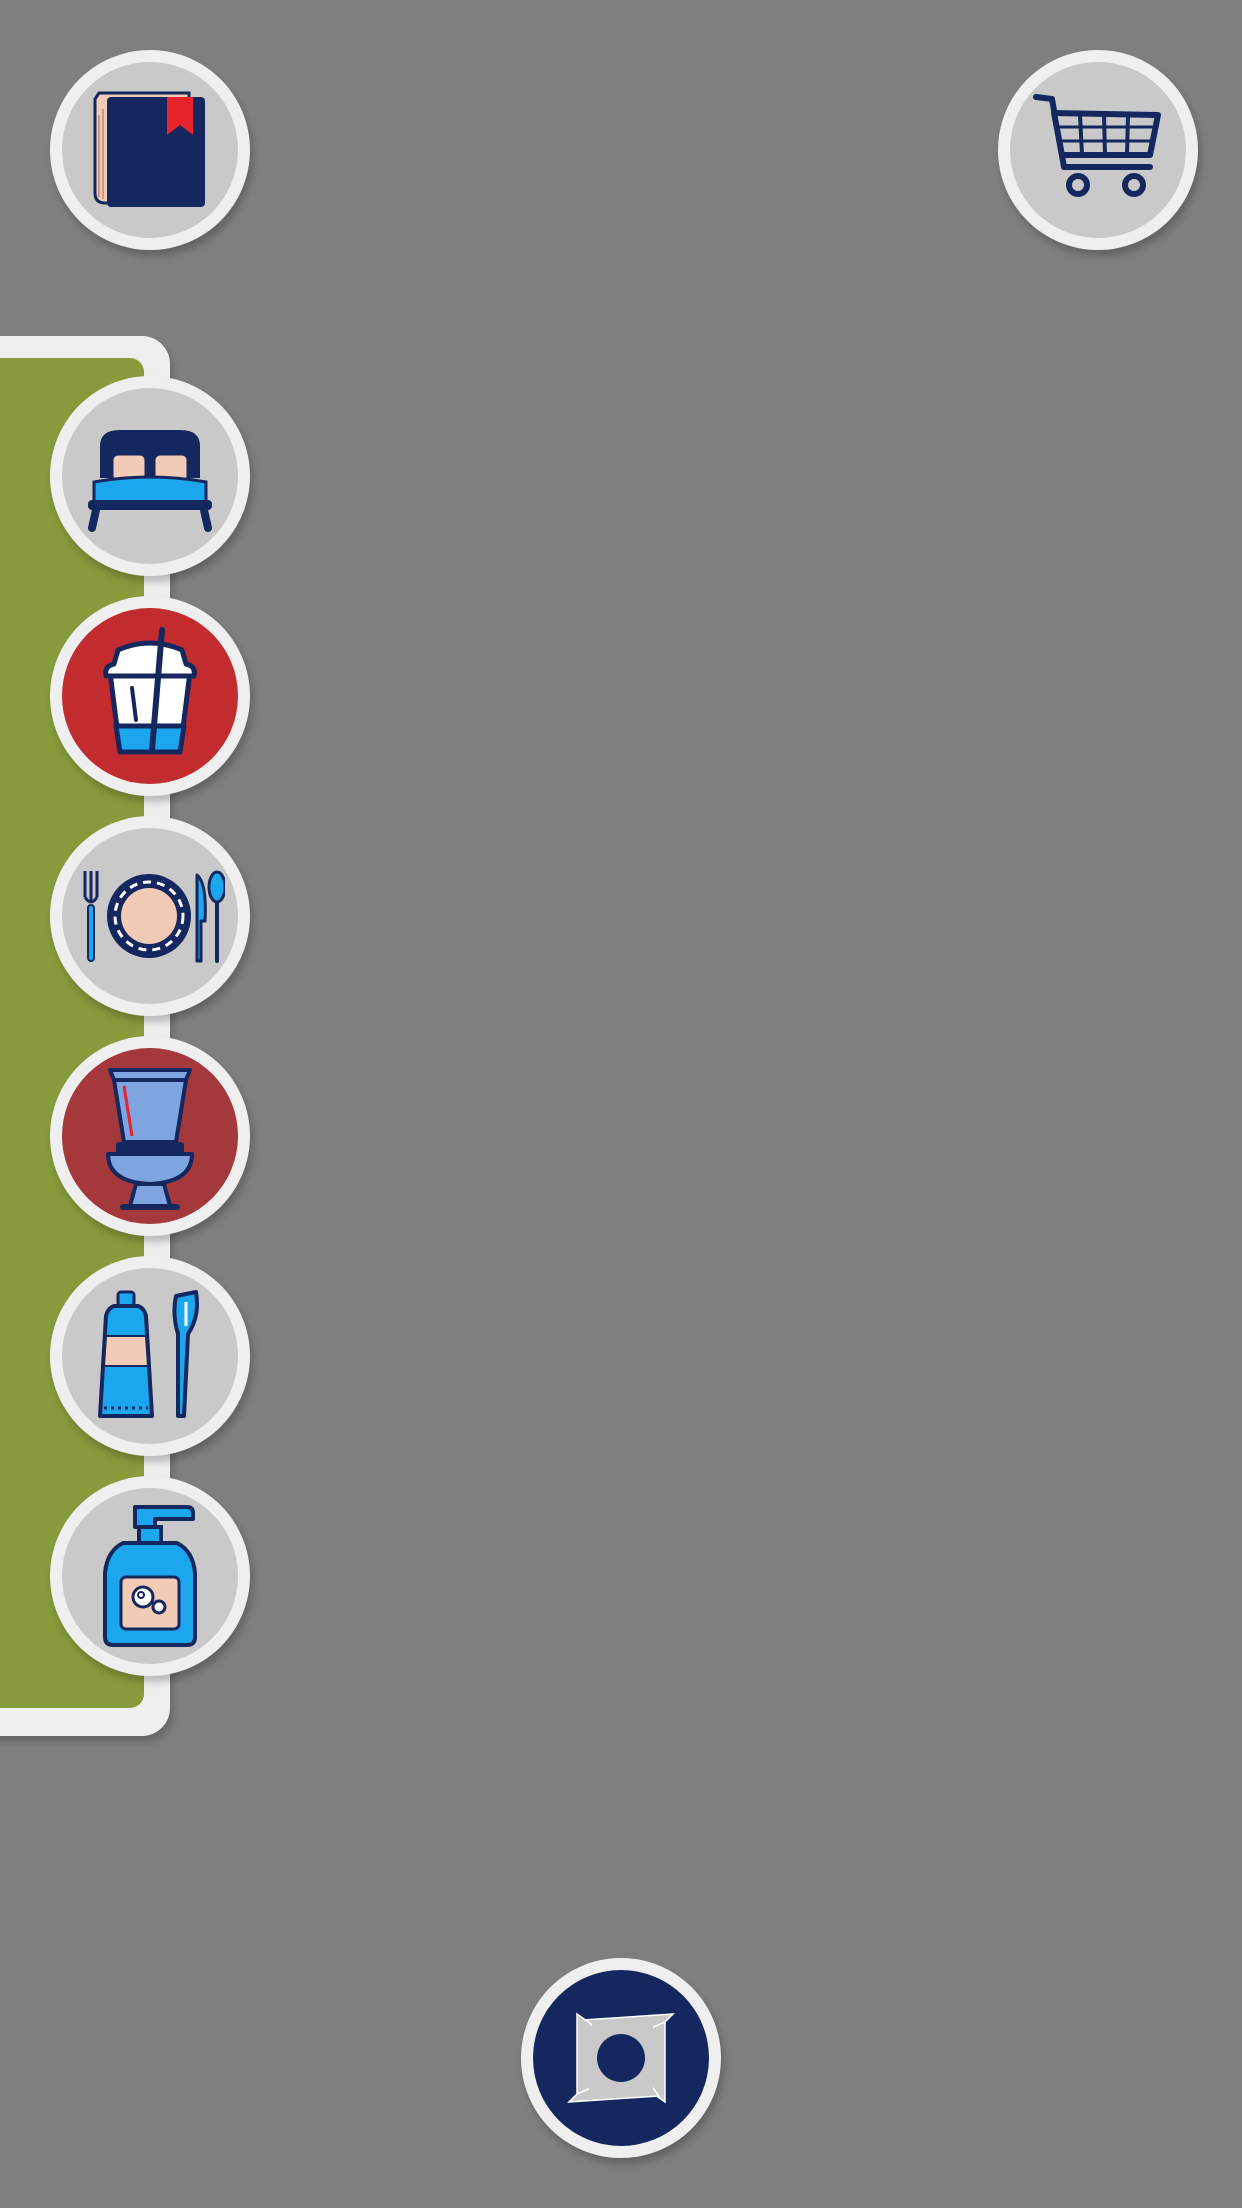  I want to click on toothpaste-toothbrush-icon, so click(148, 1354).